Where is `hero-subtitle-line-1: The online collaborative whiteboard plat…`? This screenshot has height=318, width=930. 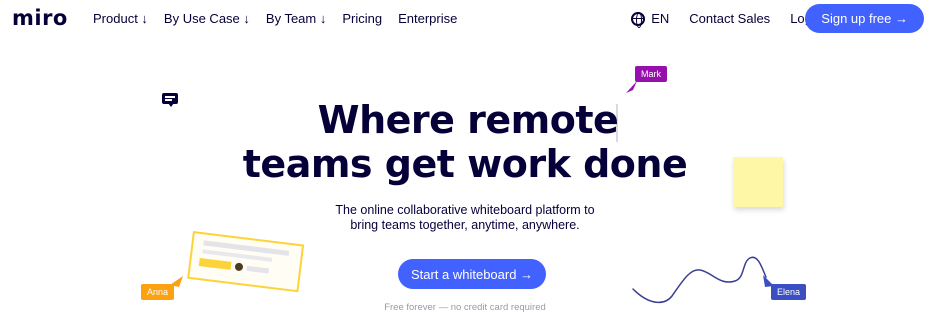
hero-subtitle-line-1: The online collaborative whiteboard plat… is located at coordinates (465, 210).